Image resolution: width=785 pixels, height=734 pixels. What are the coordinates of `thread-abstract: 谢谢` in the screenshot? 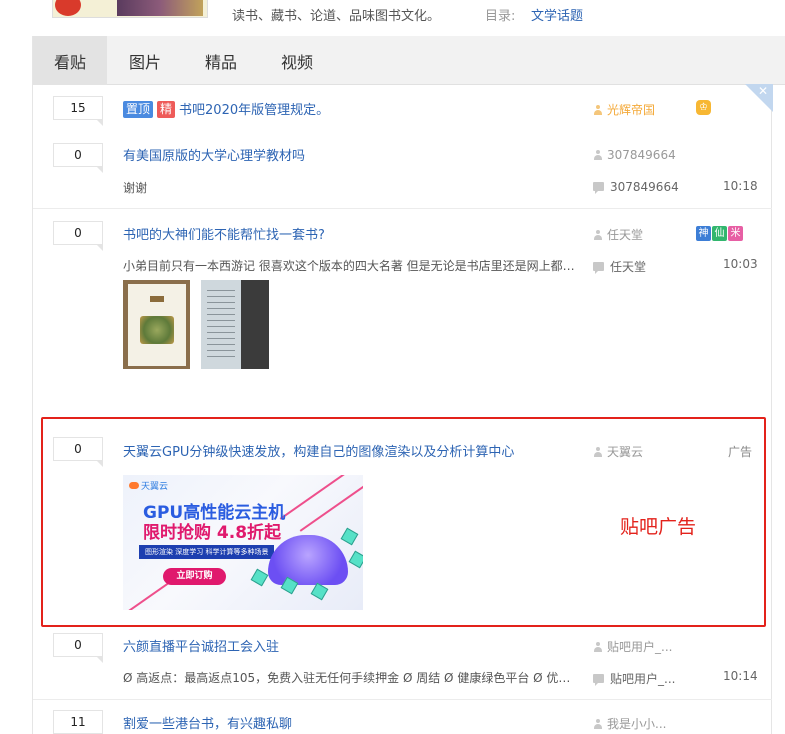 It's located at (135, 188).